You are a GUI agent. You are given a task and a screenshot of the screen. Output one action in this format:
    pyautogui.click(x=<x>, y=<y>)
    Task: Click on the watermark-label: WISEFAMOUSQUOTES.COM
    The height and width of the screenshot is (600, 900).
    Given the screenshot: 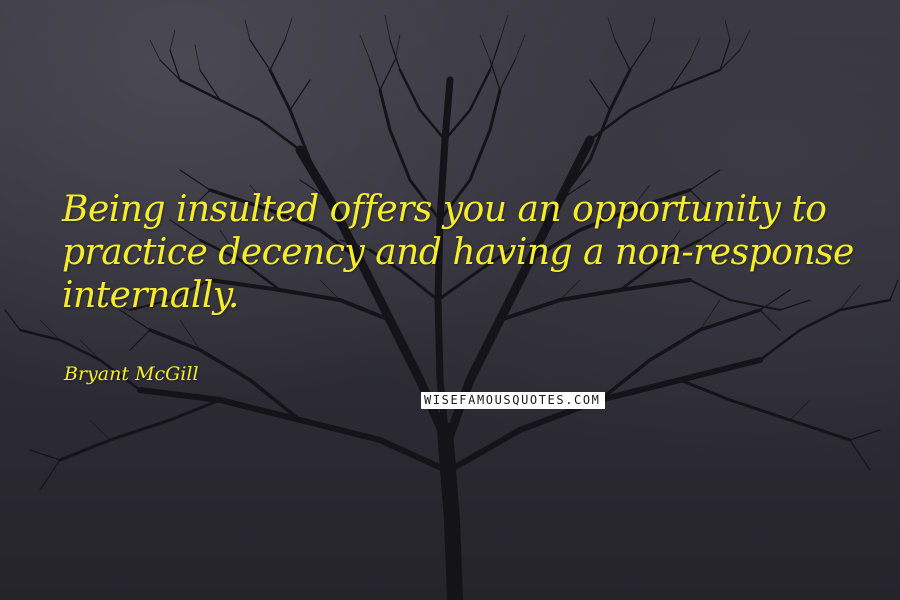 What is the action you would take?
    pyautogui.click(x=513, y=400)
    